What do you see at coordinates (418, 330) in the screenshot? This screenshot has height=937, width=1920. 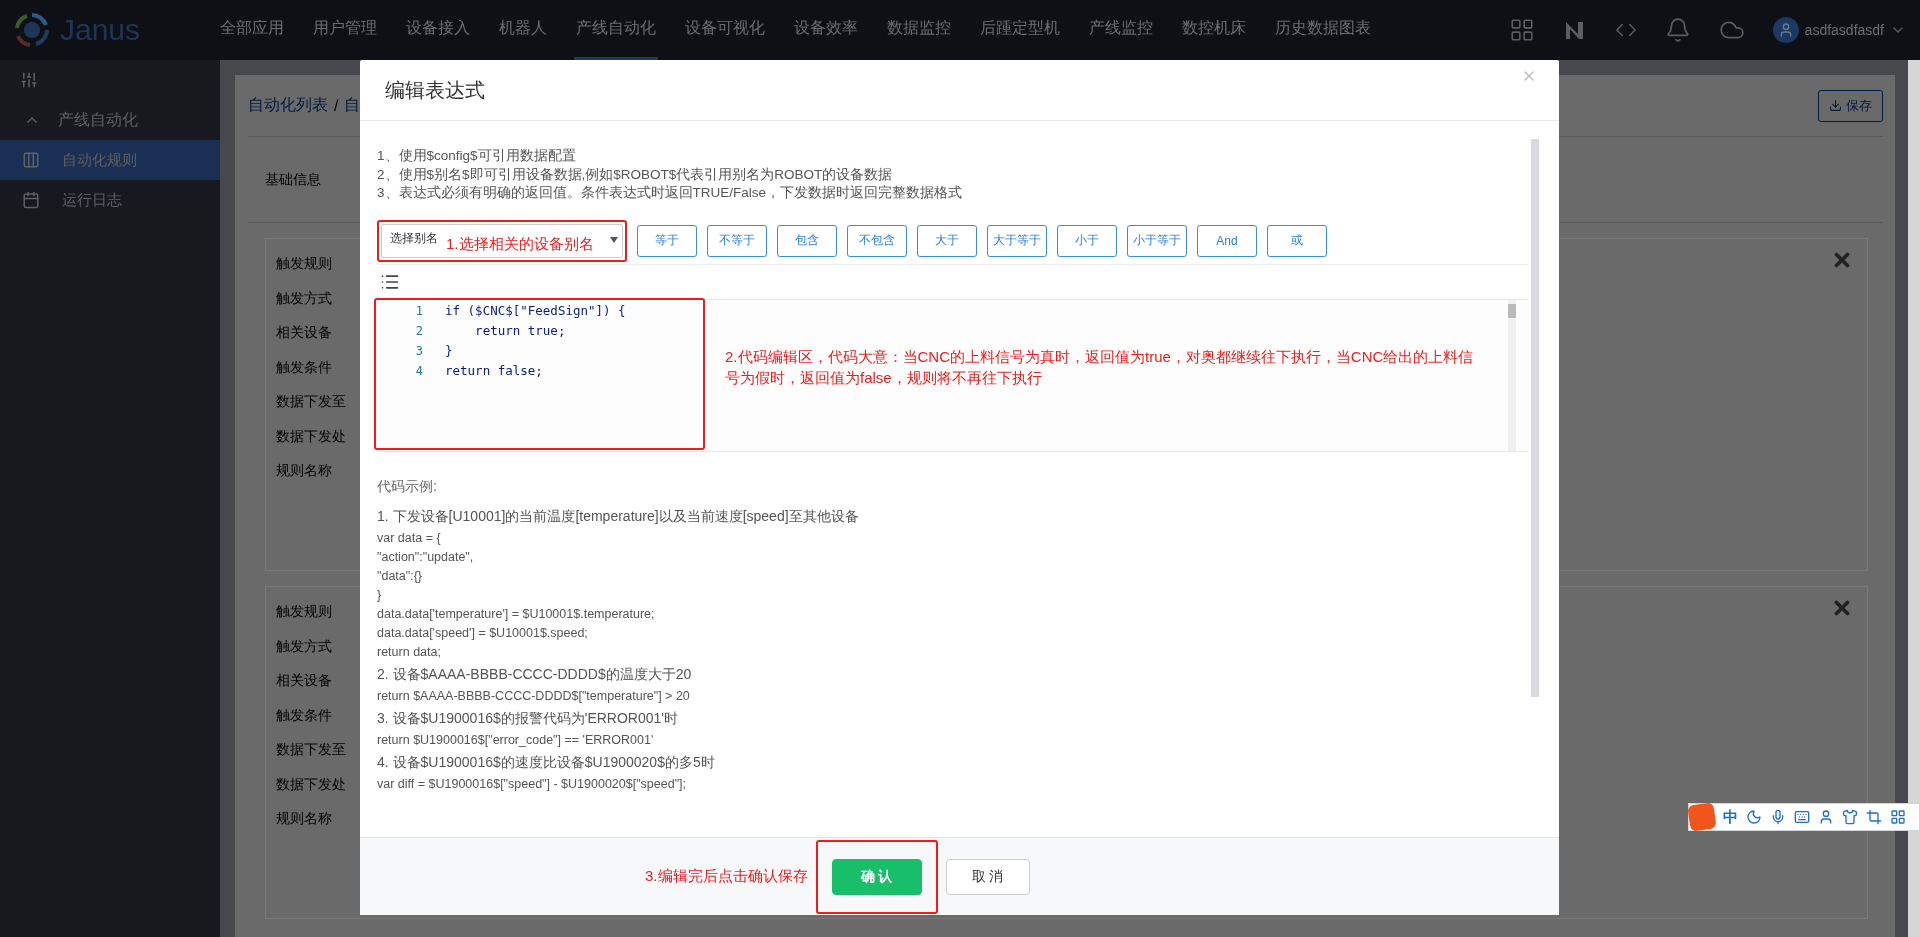 I see `line-number: 2` at bounding box center [418, 330].